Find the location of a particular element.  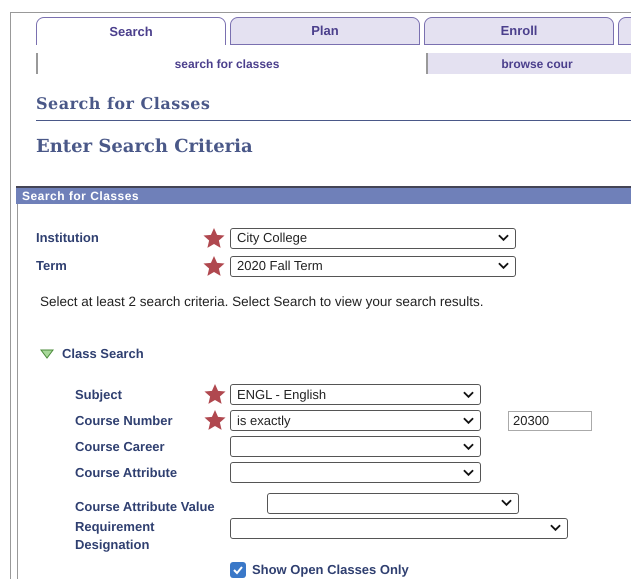

field-label: Course Attribute Value is located at coordinates (145, 507).